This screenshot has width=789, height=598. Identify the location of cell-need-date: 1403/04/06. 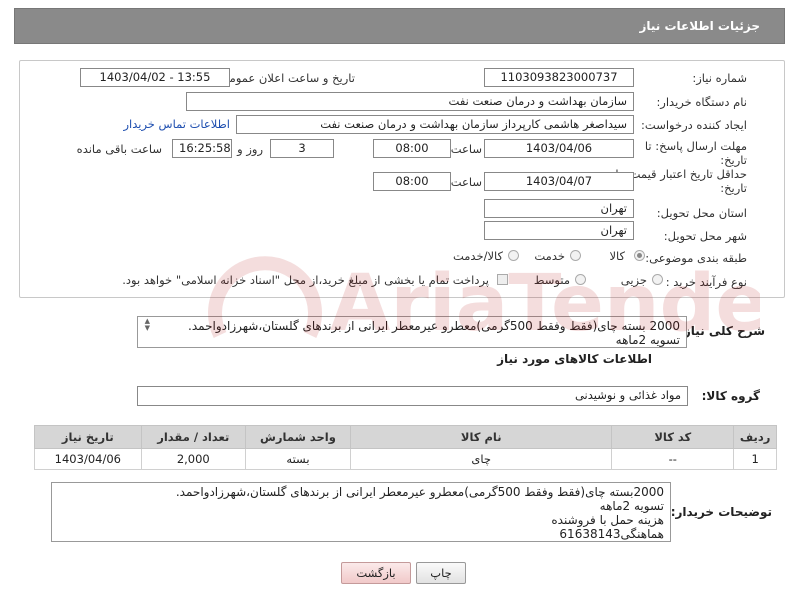
(88, 459).